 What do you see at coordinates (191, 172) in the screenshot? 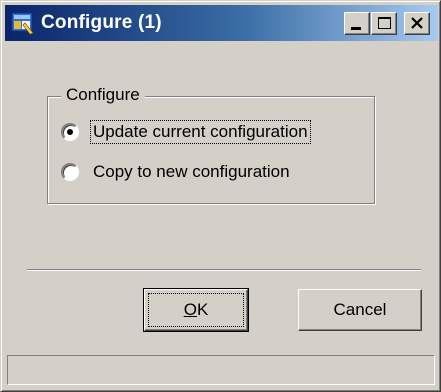
I see `radio-label-copy: Copy to new configuration` at bounding box center [191, 172].